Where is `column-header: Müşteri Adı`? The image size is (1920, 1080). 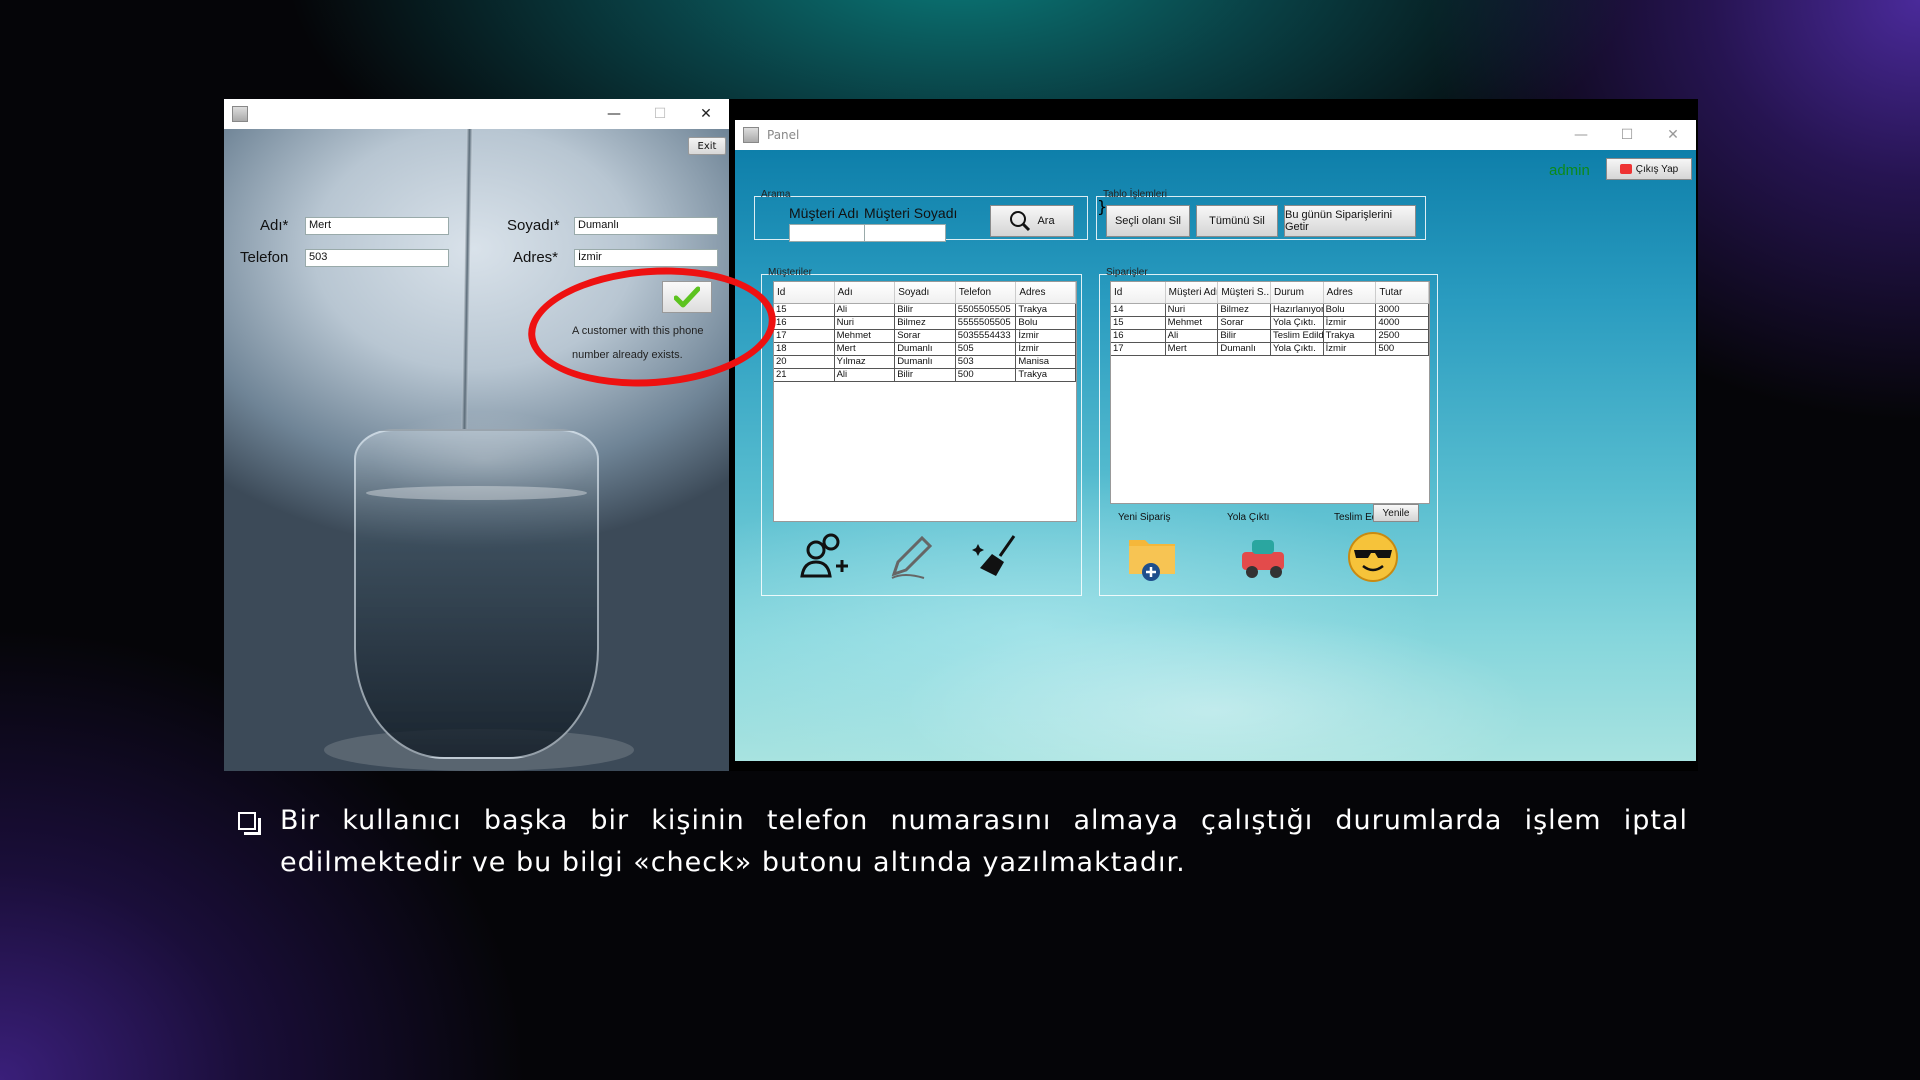 column-header: Müşteri Adı is located at coordinates (1192, 292).